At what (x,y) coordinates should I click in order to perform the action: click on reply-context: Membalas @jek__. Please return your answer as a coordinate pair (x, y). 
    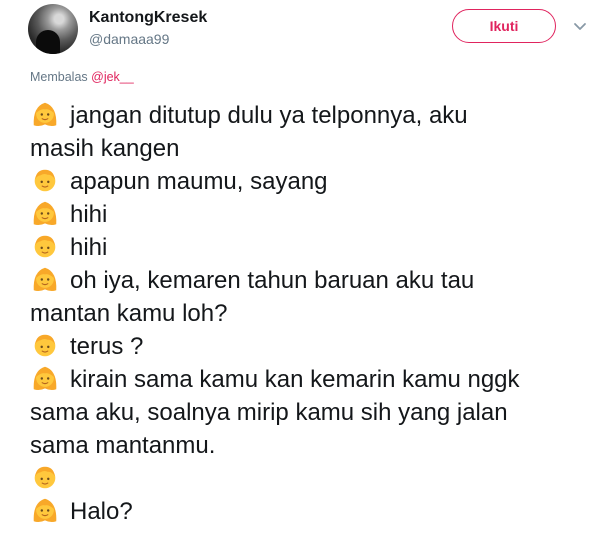
    Looking at the image, I should click on (82, 77).